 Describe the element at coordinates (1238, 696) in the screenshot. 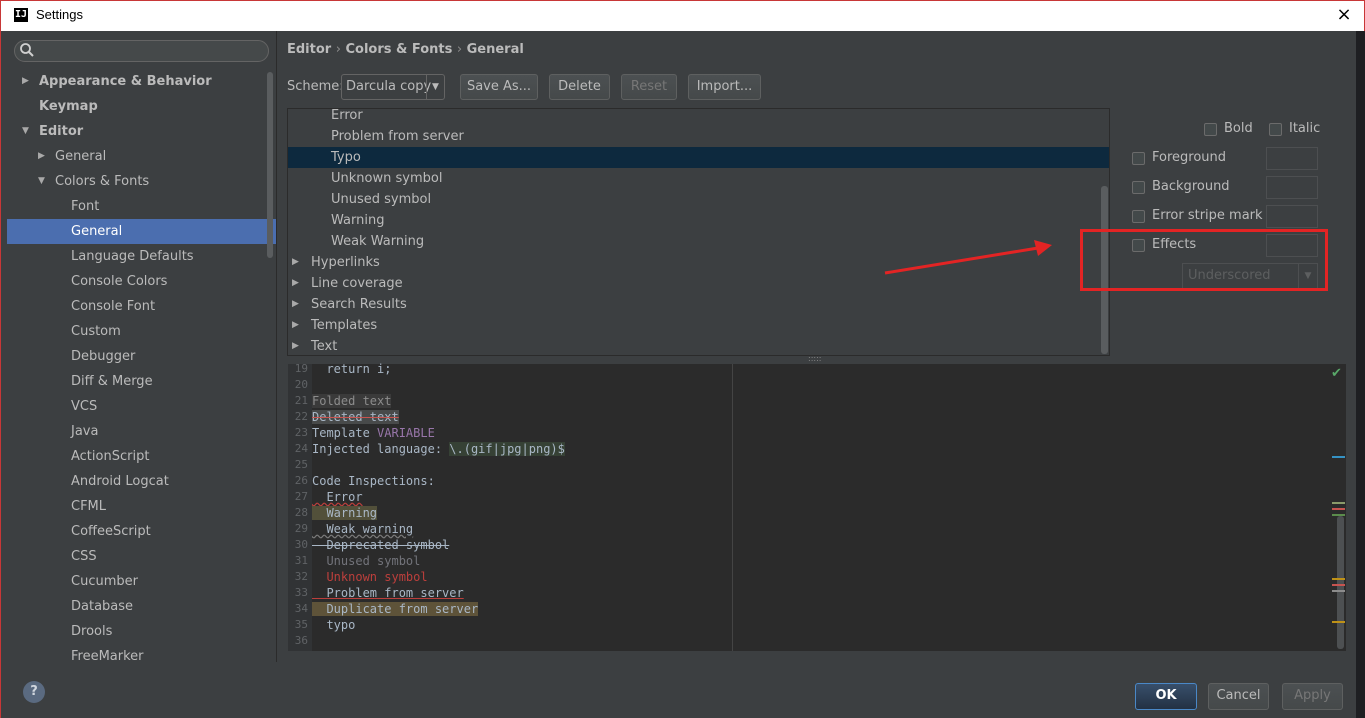

I see `cancel-button: Cancel` at that location.